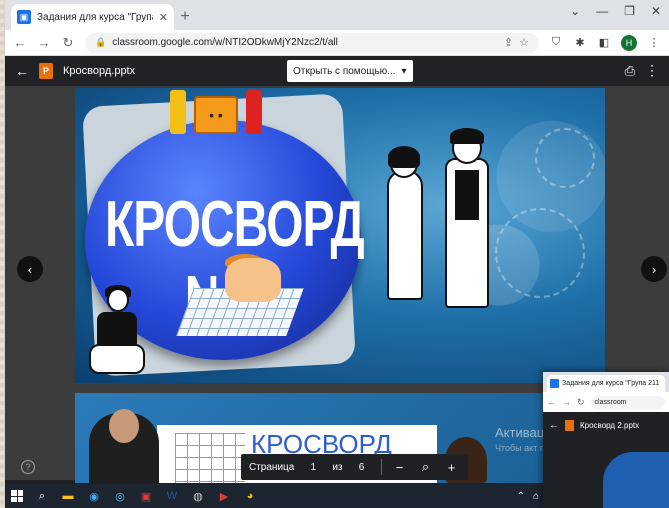 This screenshot has height=508, width=669. I want to click on boy-head, so click(118, 300).